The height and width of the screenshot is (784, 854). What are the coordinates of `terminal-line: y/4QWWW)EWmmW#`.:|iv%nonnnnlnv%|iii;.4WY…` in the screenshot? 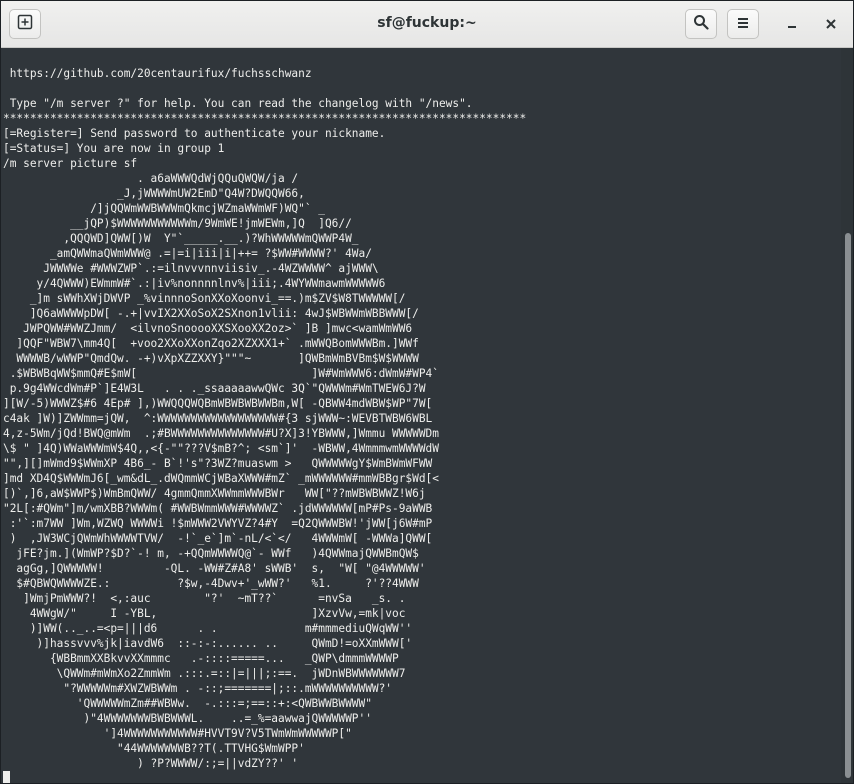 It's located at (194, 283).